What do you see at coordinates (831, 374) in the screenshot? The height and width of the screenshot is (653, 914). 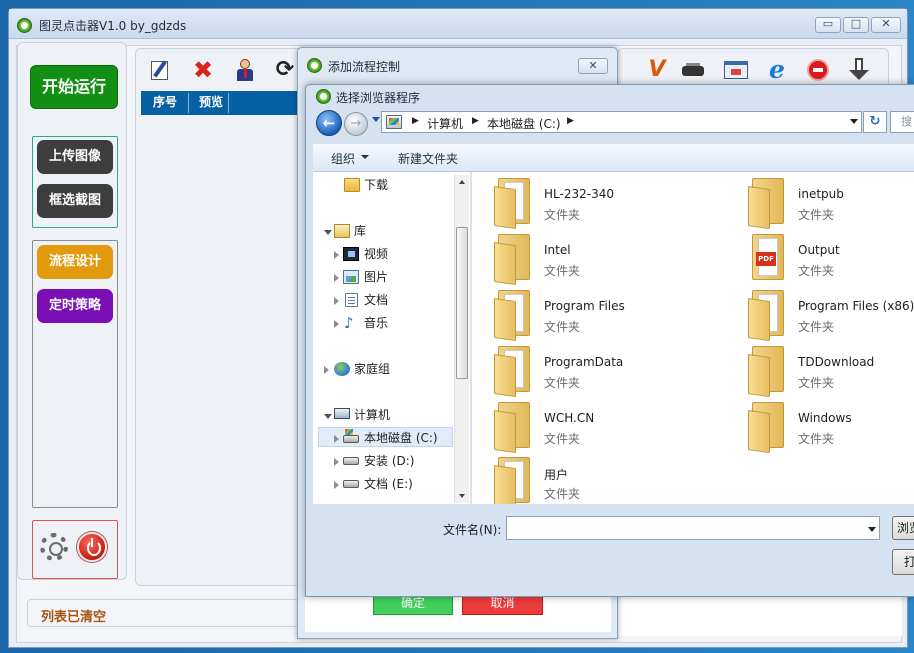 I see `folder-item: TDDownload 文件夹` at bounding box center [831, 374].